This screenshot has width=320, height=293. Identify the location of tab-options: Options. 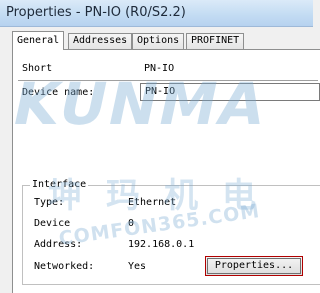
(158, 41).